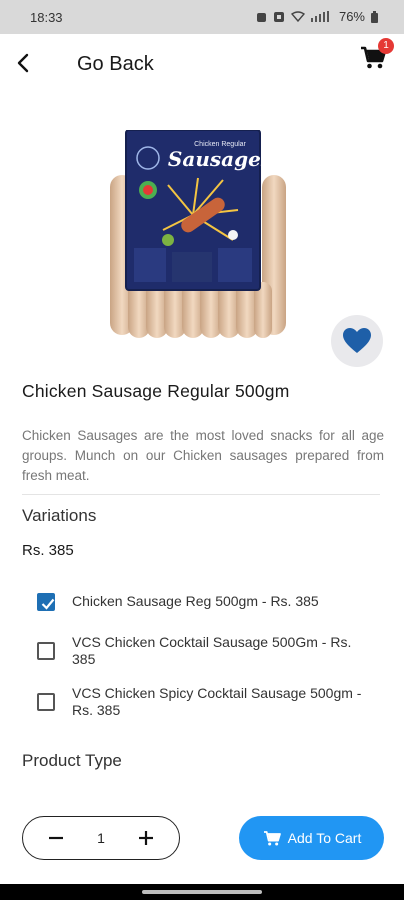 This screenshot has width=404, height=900. Describe the element at coordinates (324, 838) in the screenshot. I see `add-to-cart-label: Add To Cart` at that location.